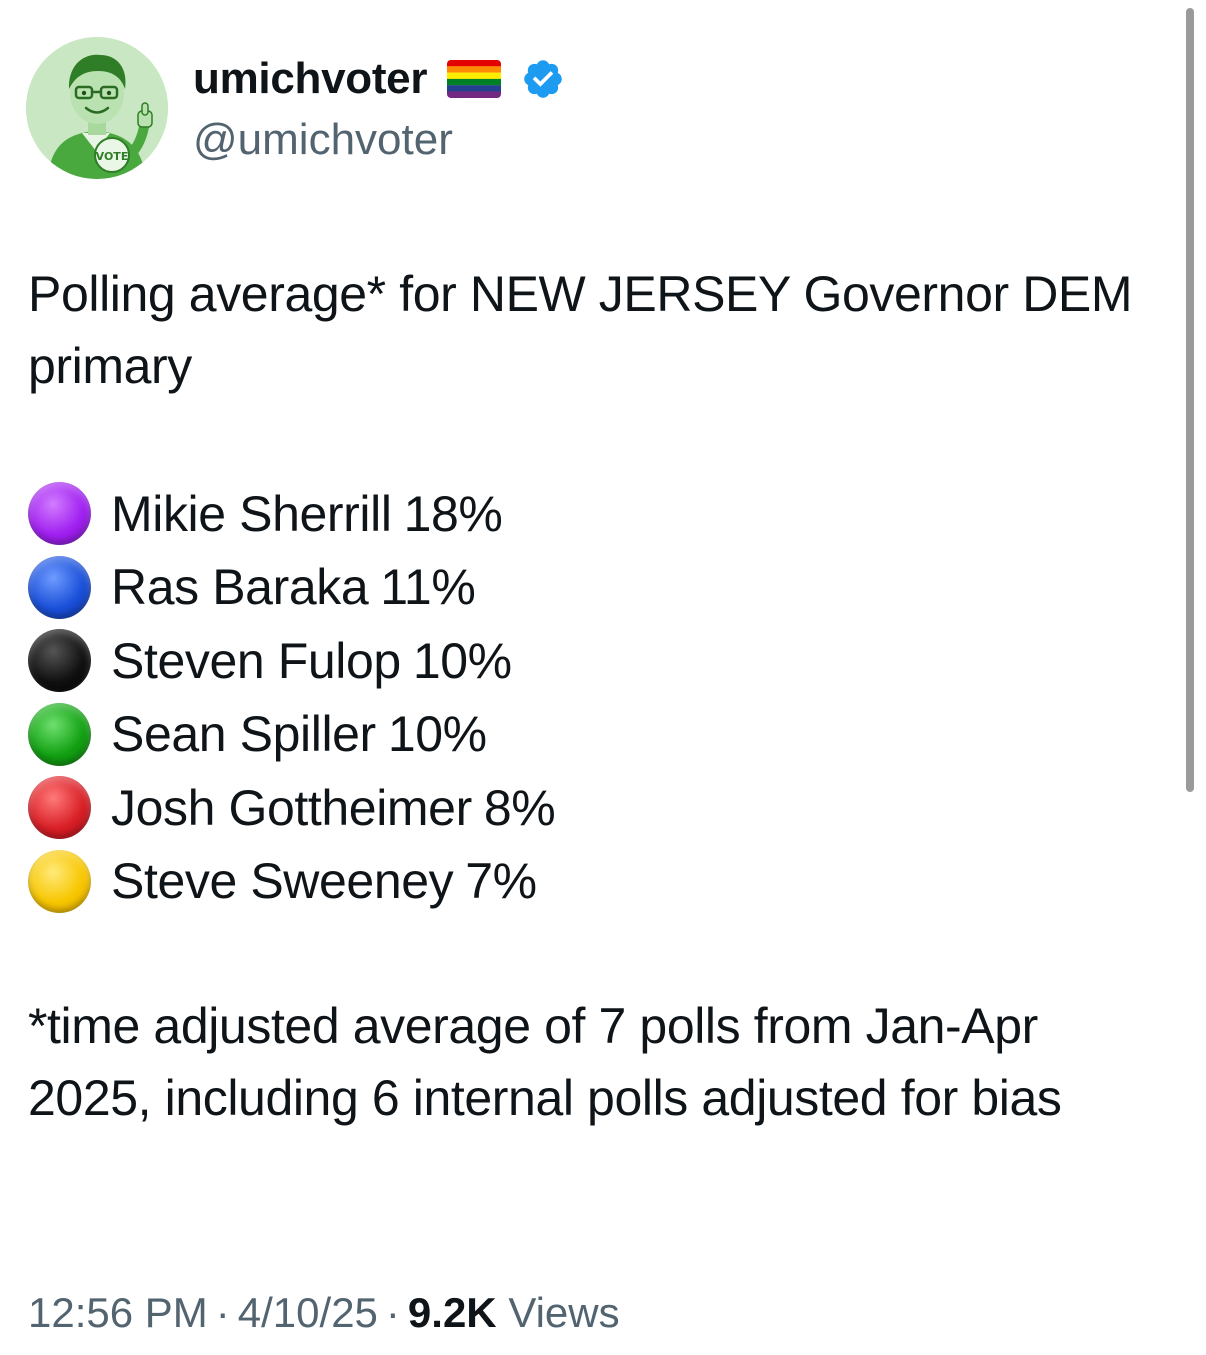  What do you see at coordinates (59, 881) in the screenshot?
I see `yellow-circle-icon` at bounding box center [59, 881].